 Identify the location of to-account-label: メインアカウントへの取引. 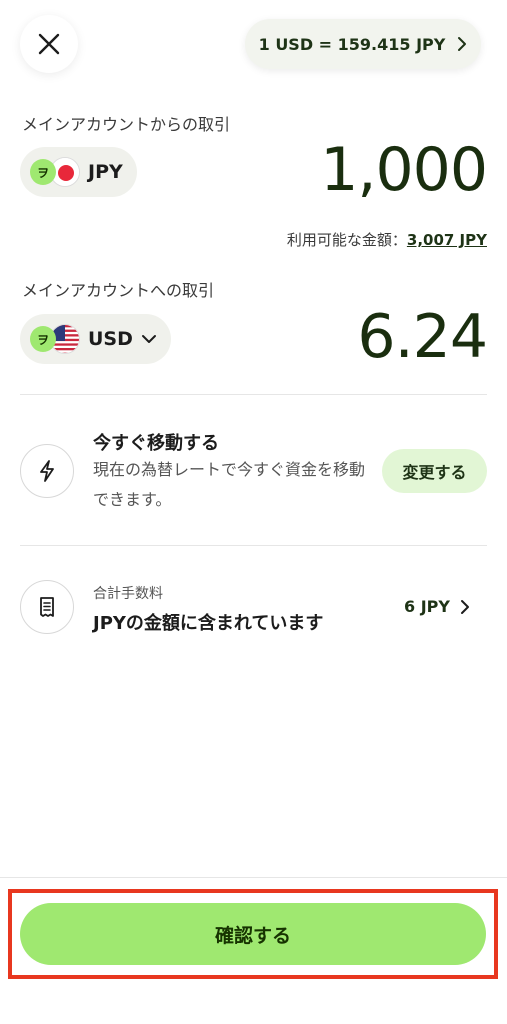
(118, 290).